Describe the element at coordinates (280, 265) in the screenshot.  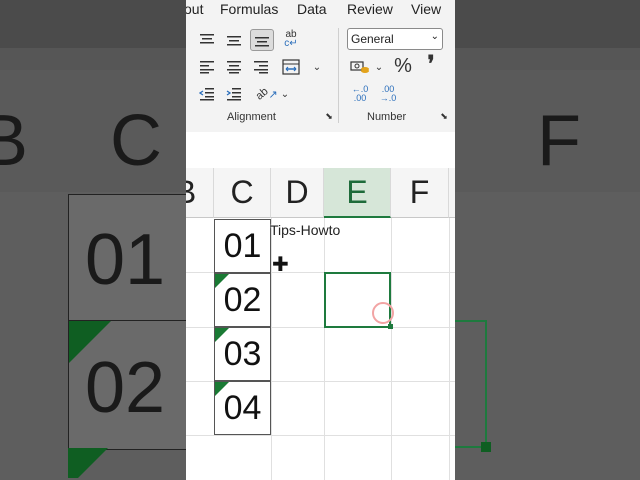
I see `cell-cursor-icon: ✚` at that location.